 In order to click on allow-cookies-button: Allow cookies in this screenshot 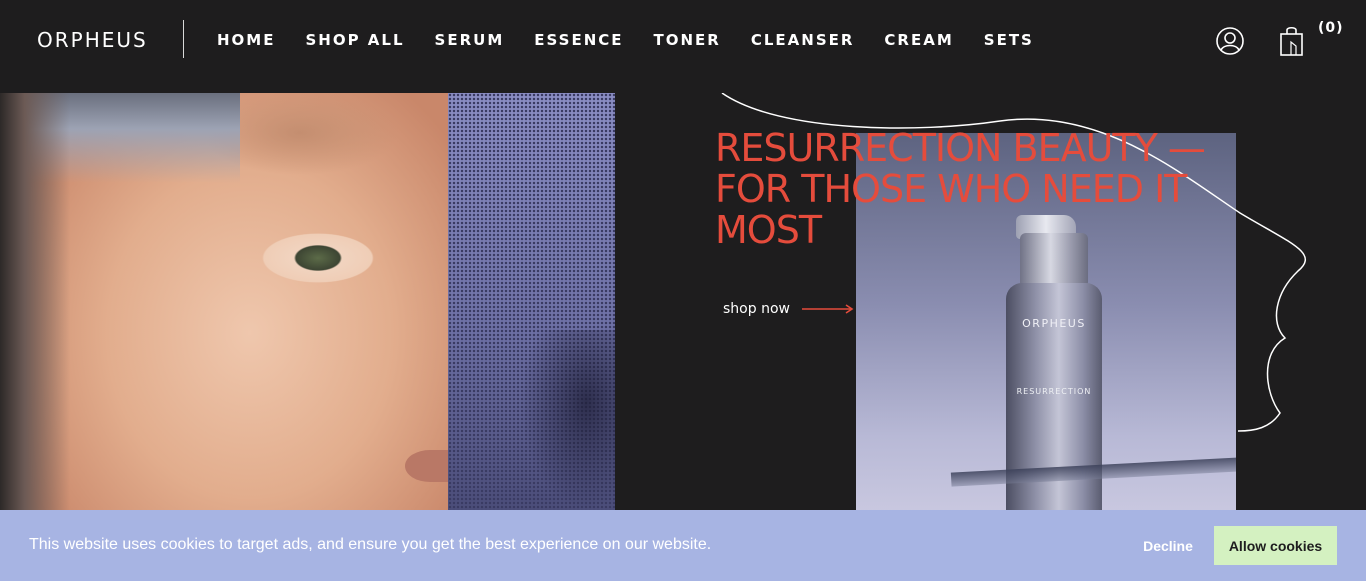, I will do `click(1275, 545)`.